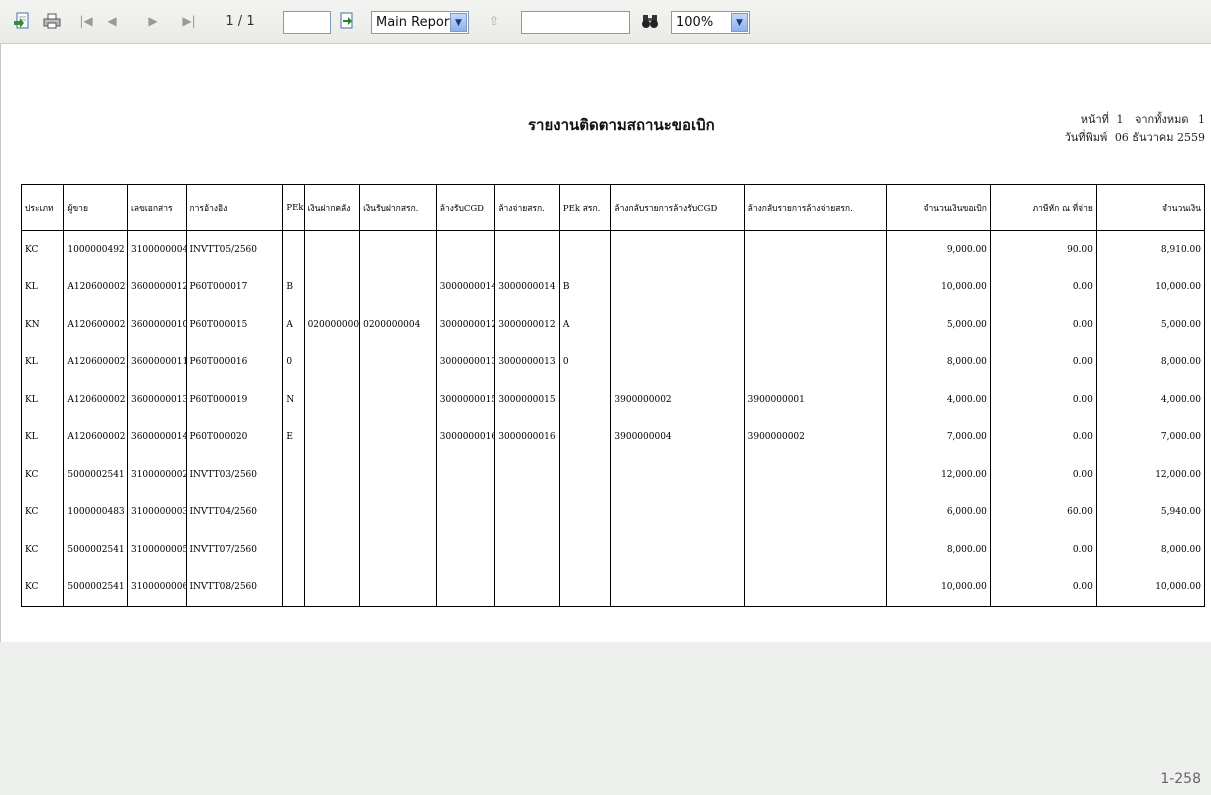 This screenshot has width=1211, height=795. I want to click on table-cell: KC, so click(42, 249).